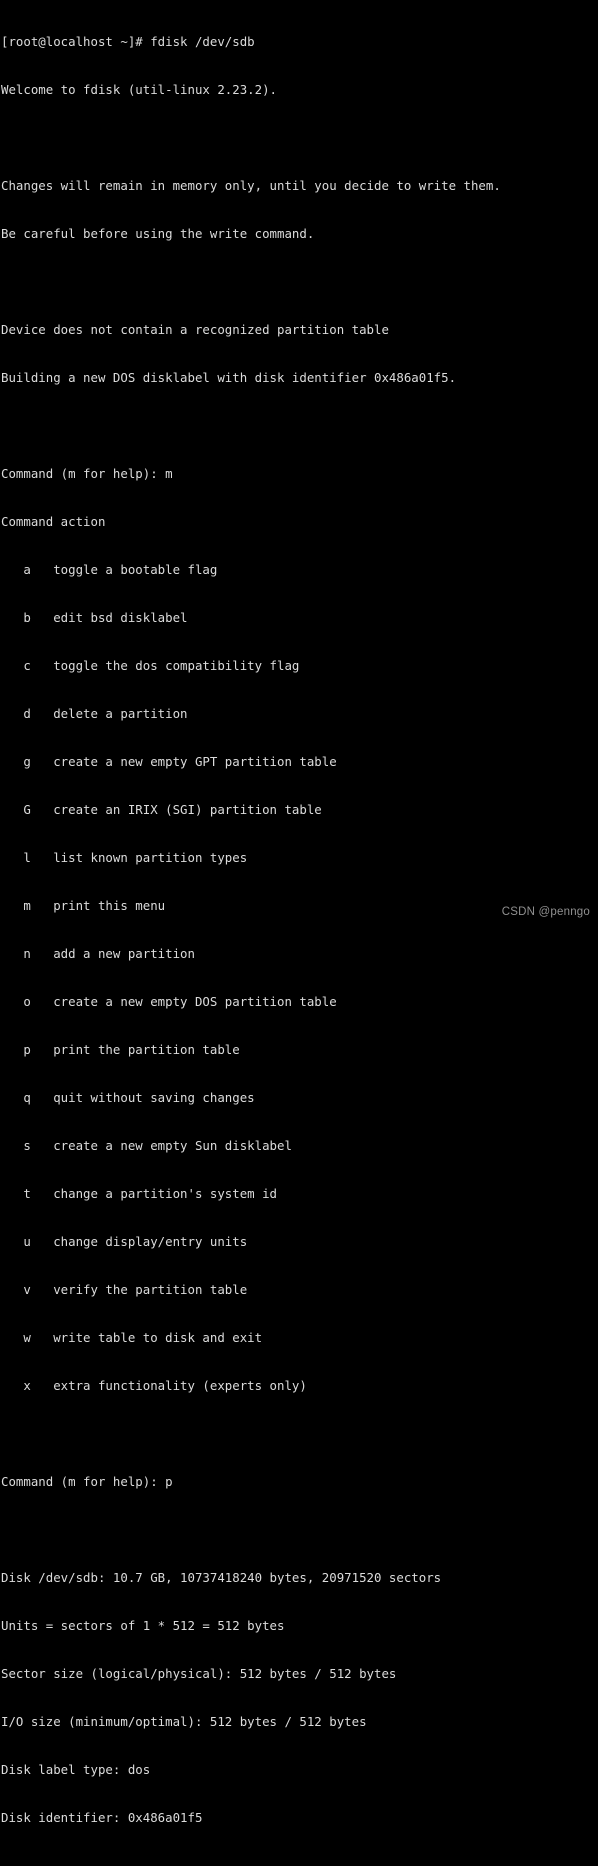 The width and height of the screenshot is (598, 1866). I want to click on menu-item-p: p print the partition table, so click(120, 1049).